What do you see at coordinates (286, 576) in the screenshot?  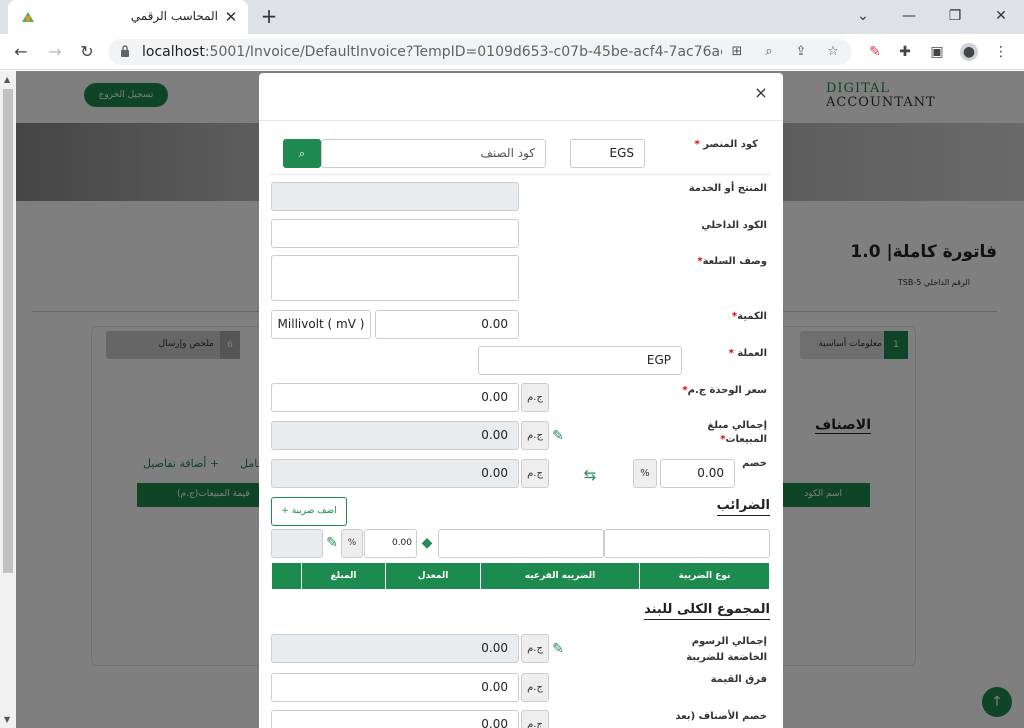 I see `tax-col-actions` at bounding box center [286, 576].